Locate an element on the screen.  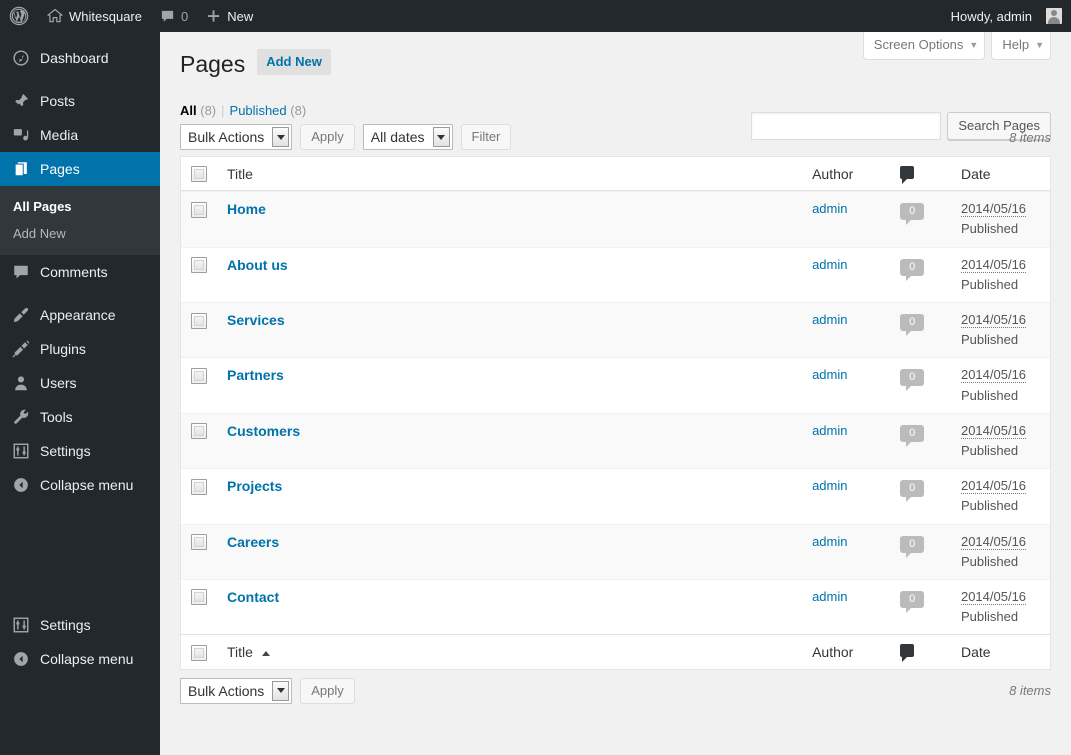
my-account-menu: Howdy, admin is located at coordinates (1006, 16).